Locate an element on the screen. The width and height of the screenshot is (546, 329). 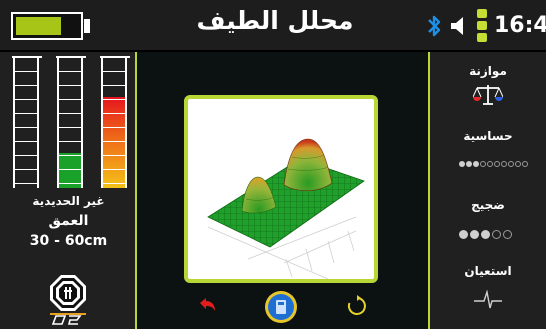
undo-arrow-icon is located at coordinates (207, 306).